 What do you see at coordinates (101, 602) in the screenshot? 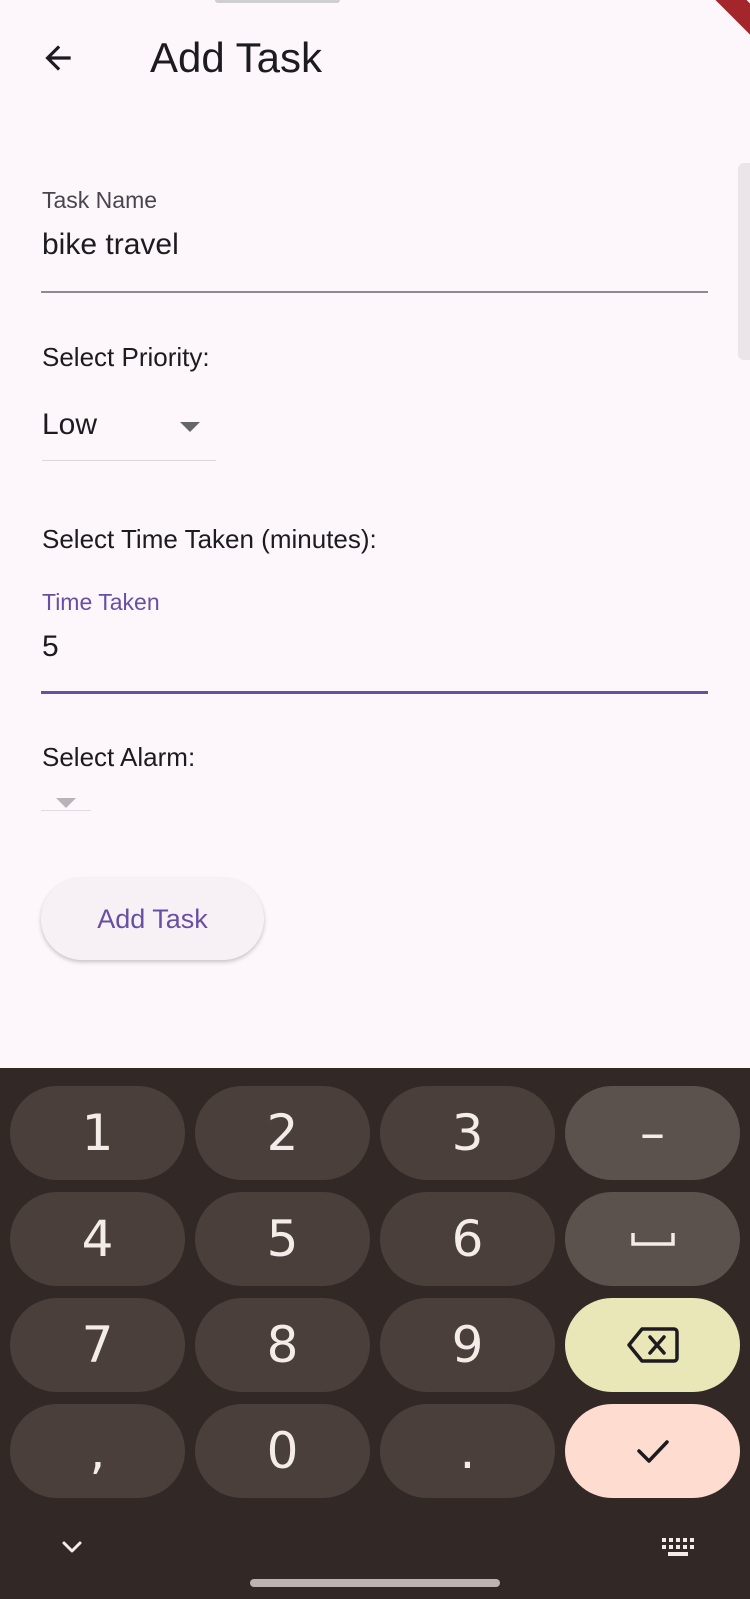
I see `time-taken-label: Time Taken` at bounding box center [101, 602].